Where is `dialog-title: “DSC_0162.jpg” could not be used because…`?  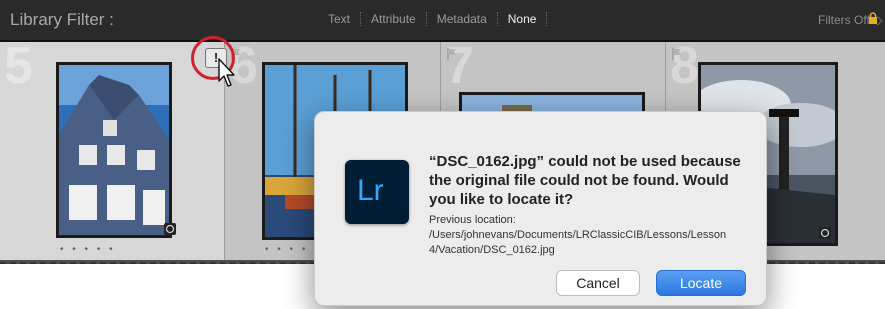 dialog-title: “DSC_0162.jpg” could not be used because… is located at coordinates (585, 180).